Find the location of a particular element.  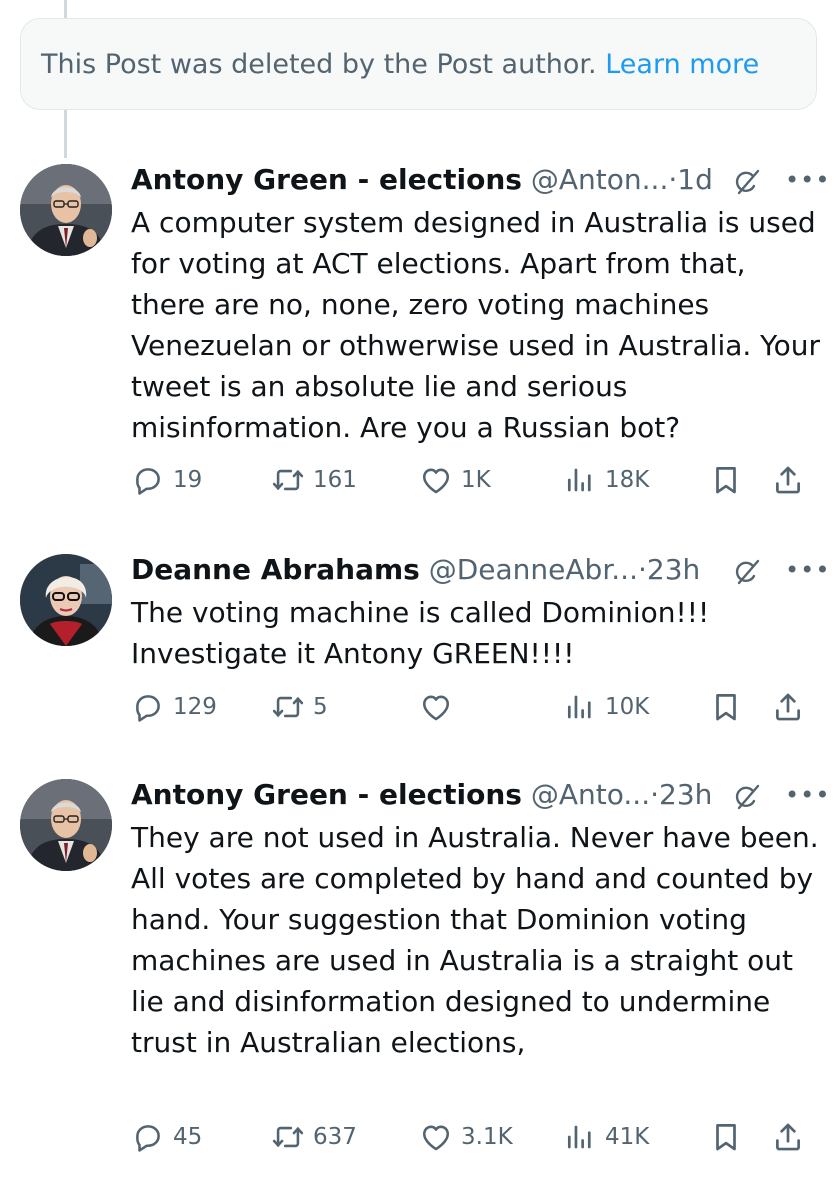

action-bar: 19 161 1K 18K is located at coordinates (476, 480).